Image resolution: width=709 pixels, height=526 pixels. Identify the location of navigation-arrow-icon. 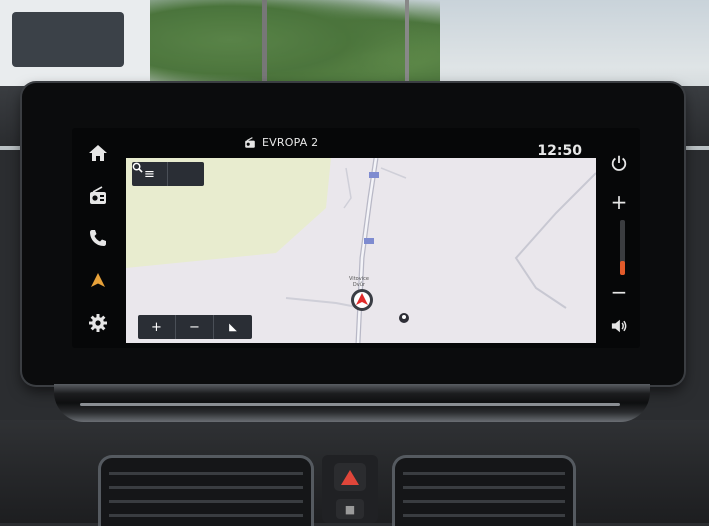
(98, 280).